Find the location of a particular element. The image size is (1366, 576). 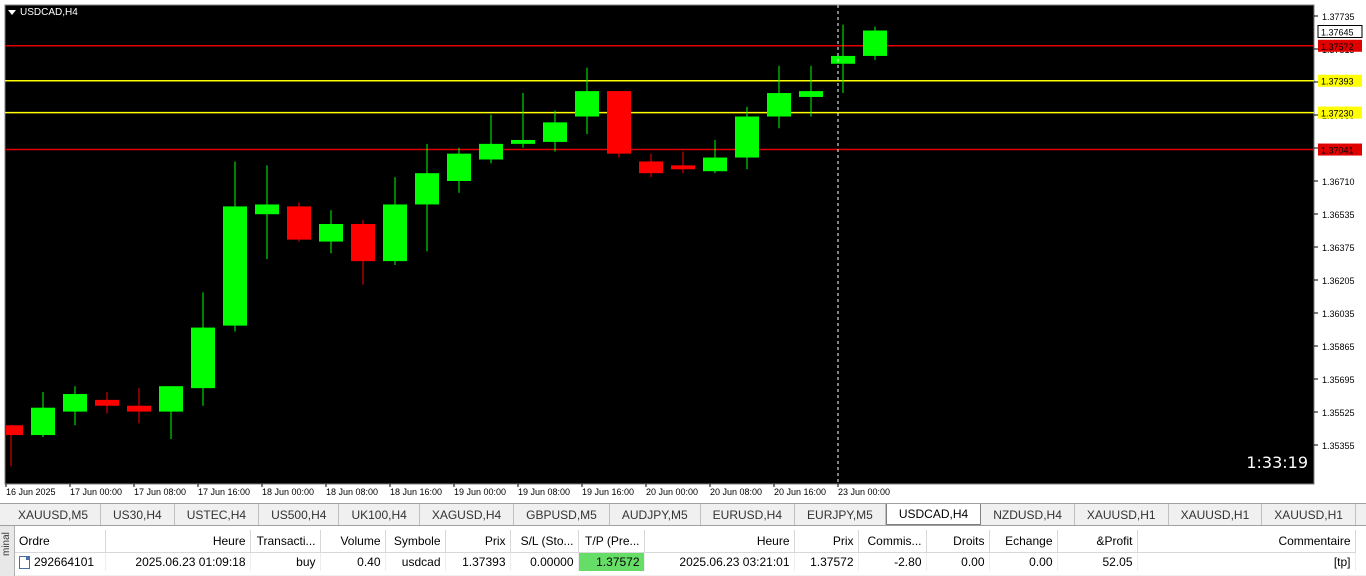

commission-cell: -2.80 is located at coordinates (892, 561).